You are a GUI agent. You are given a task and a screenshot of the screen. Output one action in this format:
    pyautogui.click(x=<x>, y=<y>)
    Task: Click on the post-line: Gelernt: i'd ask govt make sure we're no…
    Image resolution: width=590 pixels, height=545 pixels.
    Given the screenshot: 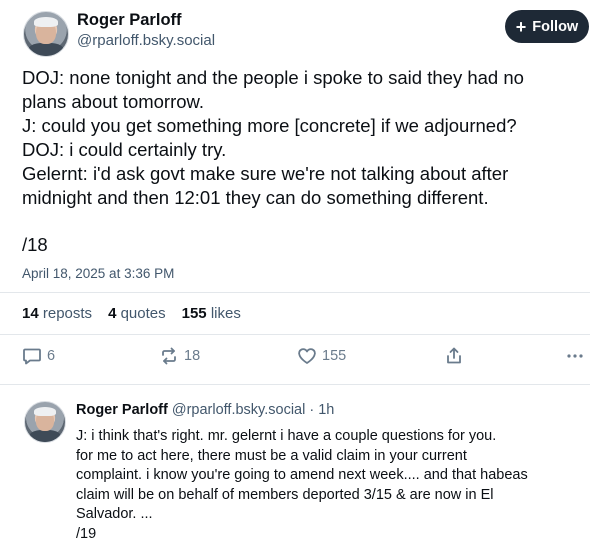 What is the action you would take?
    pyautogui.click(x=265, y=173)
    